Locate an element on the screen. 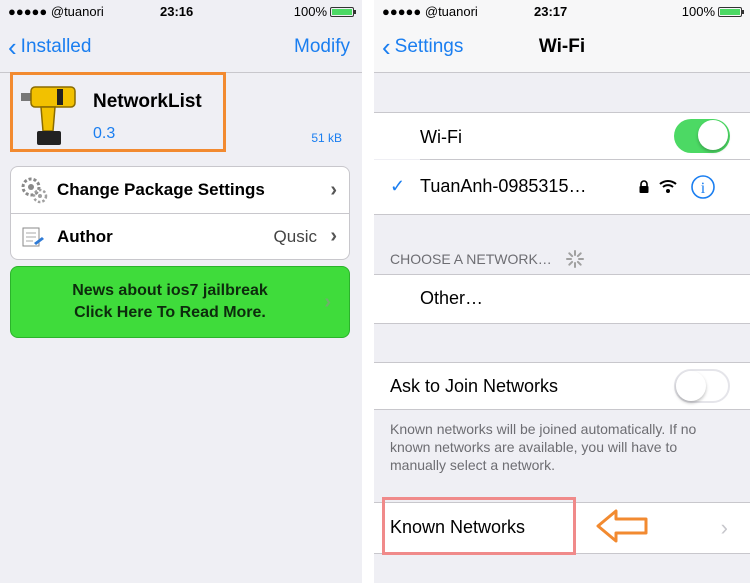 This screenshot has width=750, height=583. clock: 23:16 is located at coordinates (177, 11).